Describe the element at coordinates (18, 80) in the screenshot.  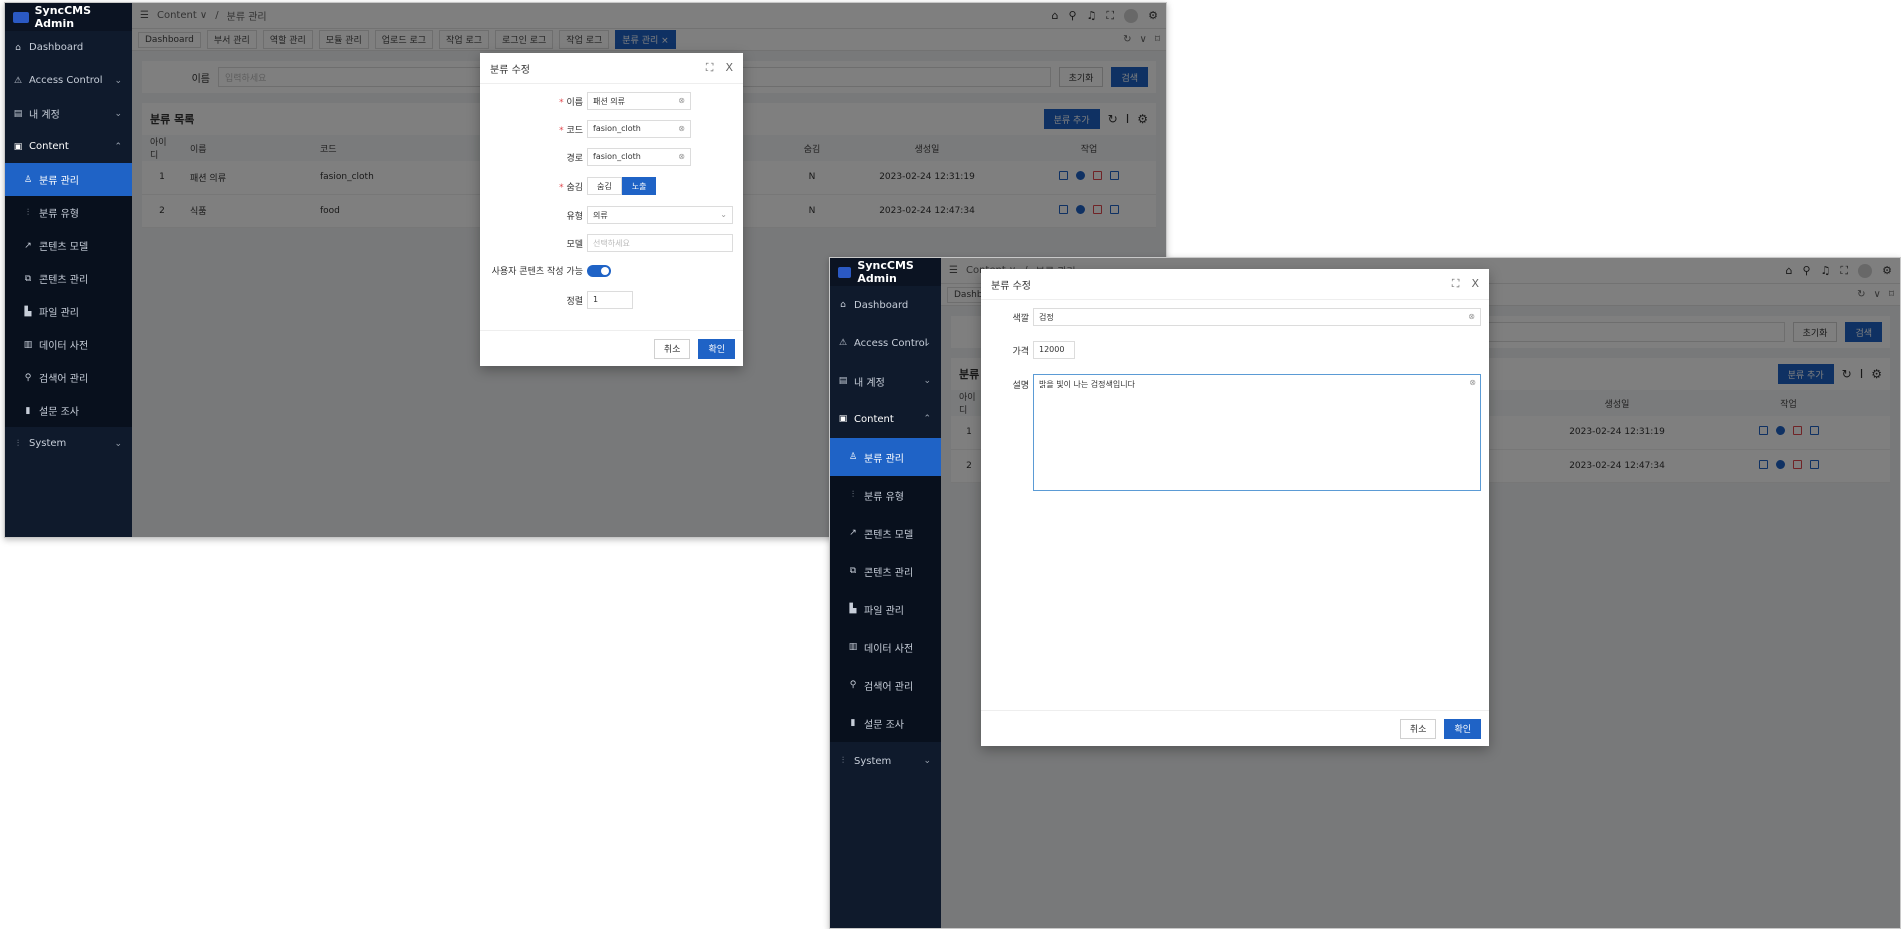
I see `shield-icon: ⚠` at that location.